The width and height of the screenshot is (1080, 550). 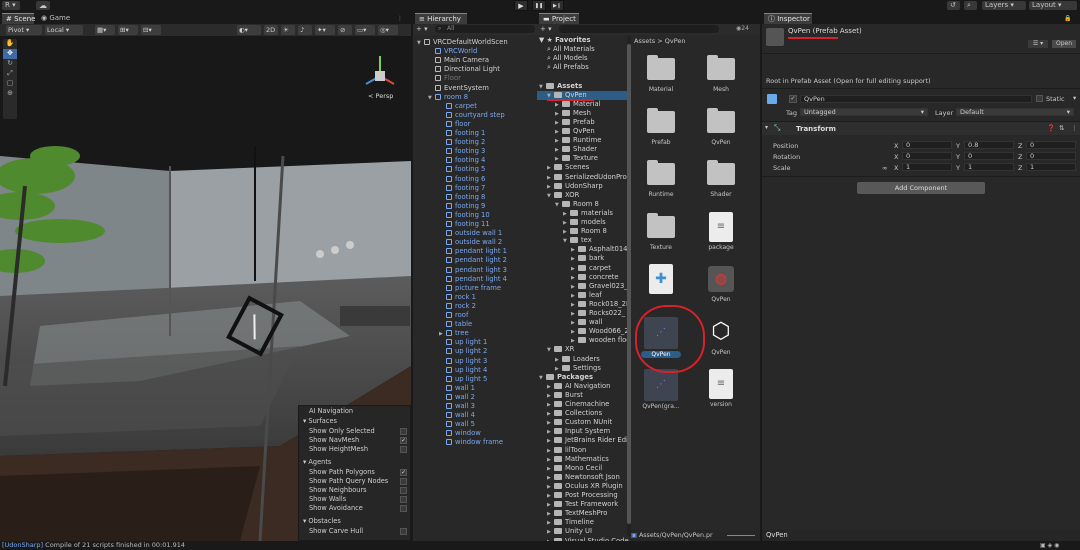 I want to click on hierarchy-item: up light 2, so click(x=475, y=351).